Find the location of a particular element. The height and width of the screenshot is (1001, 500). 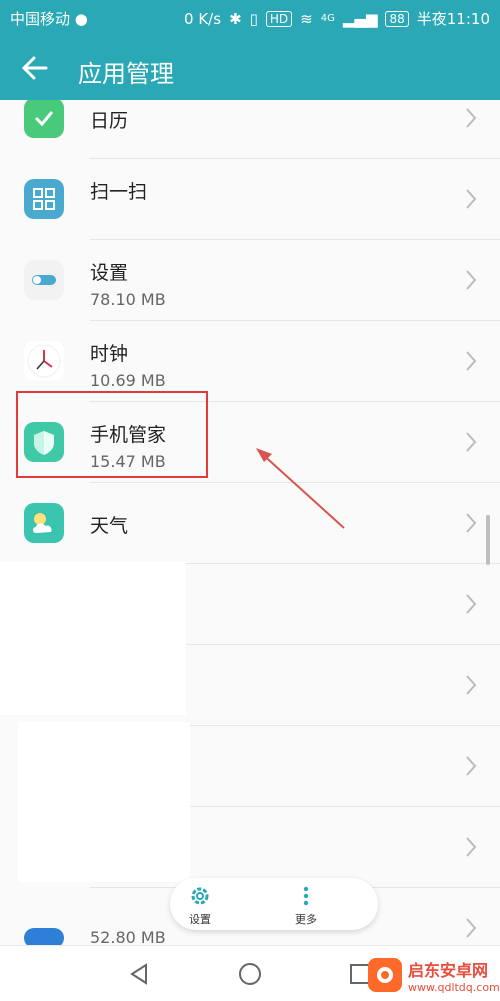

app-size: 10.69 MB is located at coordinates (128, 380).